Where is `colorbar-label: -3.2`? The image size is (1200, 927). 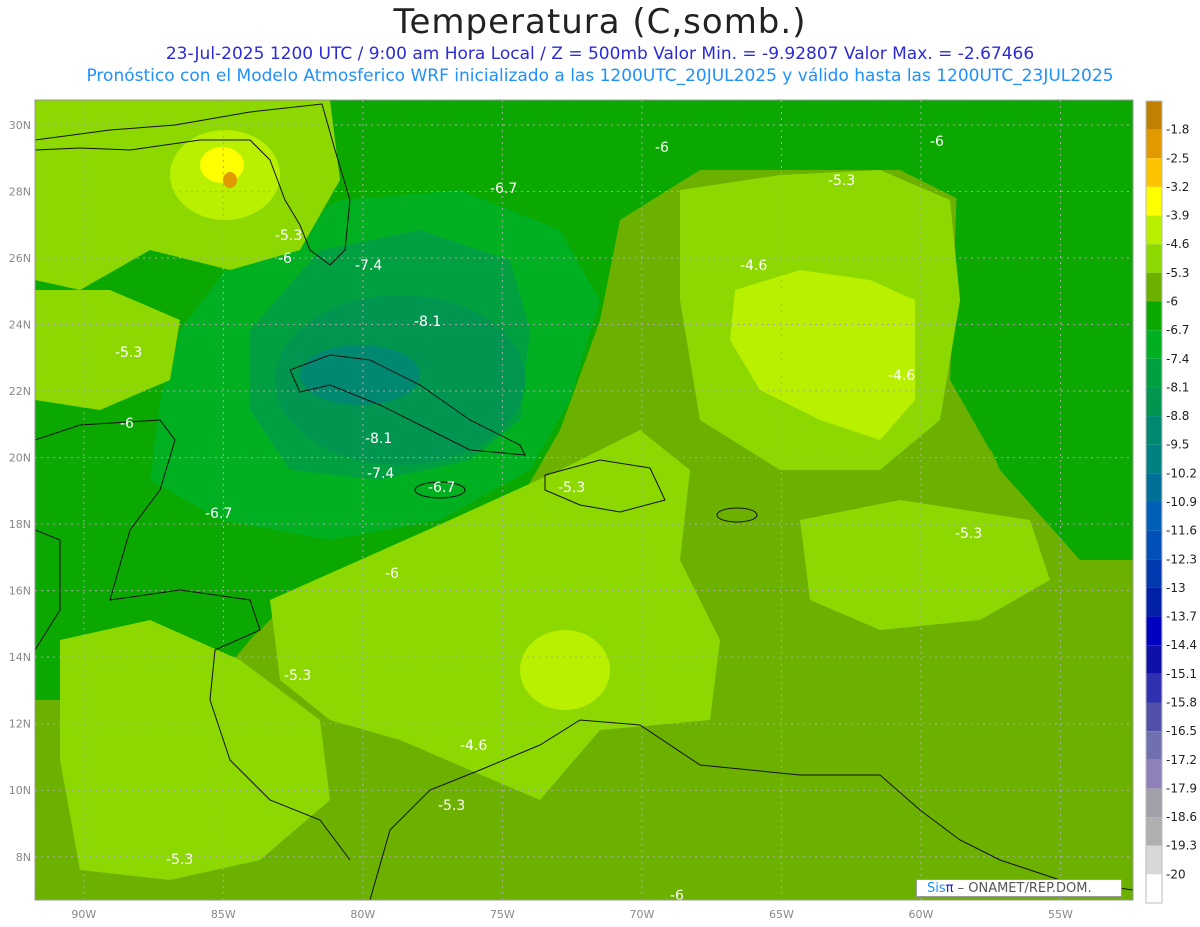
colorbar-label: -3.2 is located at coordinates (1177, 187).